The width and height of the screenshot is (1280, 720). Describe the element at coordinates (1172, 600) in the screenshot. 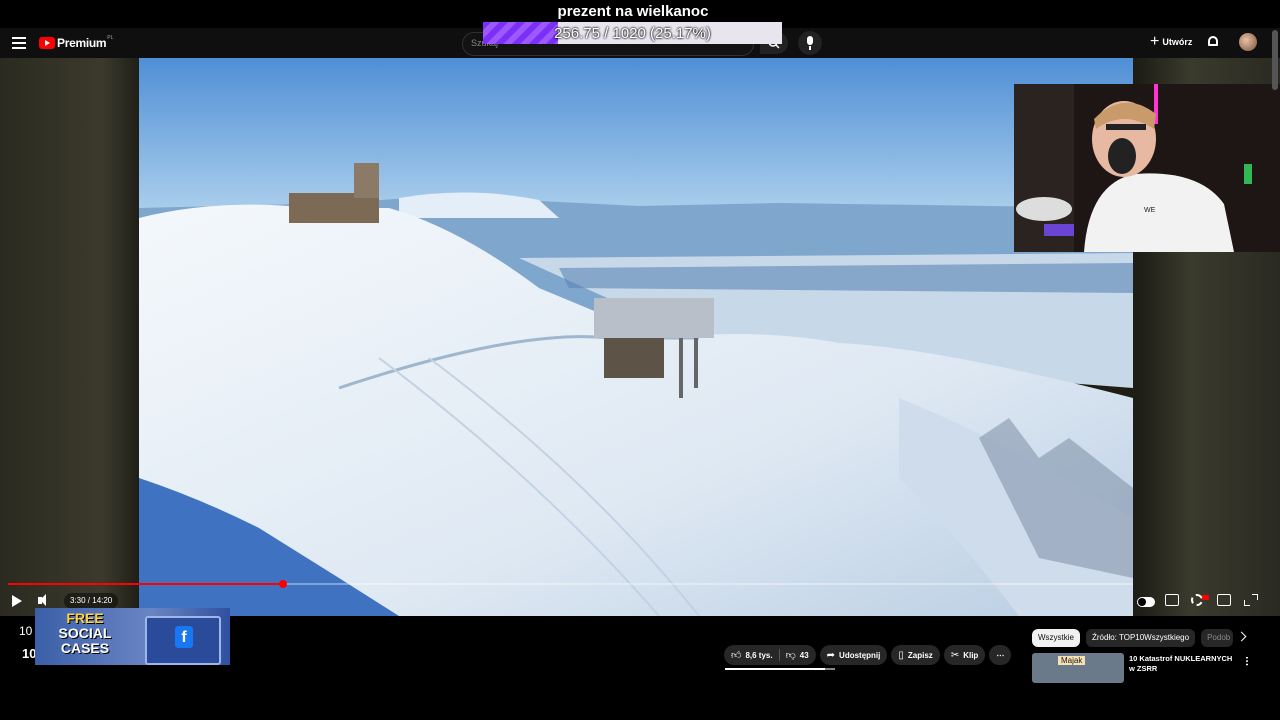

I see `subtitles-icon` at that location.